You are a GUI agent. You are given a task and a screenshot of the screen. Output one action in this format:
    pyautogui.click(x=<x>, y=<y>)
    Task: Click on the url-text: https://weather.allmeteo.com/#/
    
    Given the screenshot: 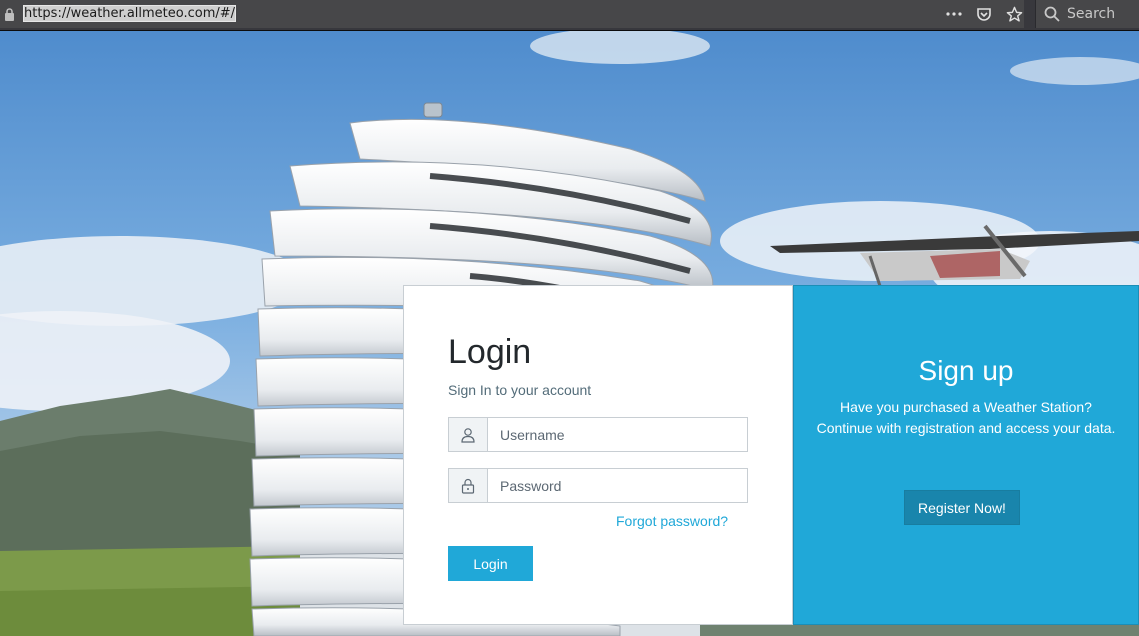 What is the action you would take?
    pyautogui.click(x=130, y=13)
    